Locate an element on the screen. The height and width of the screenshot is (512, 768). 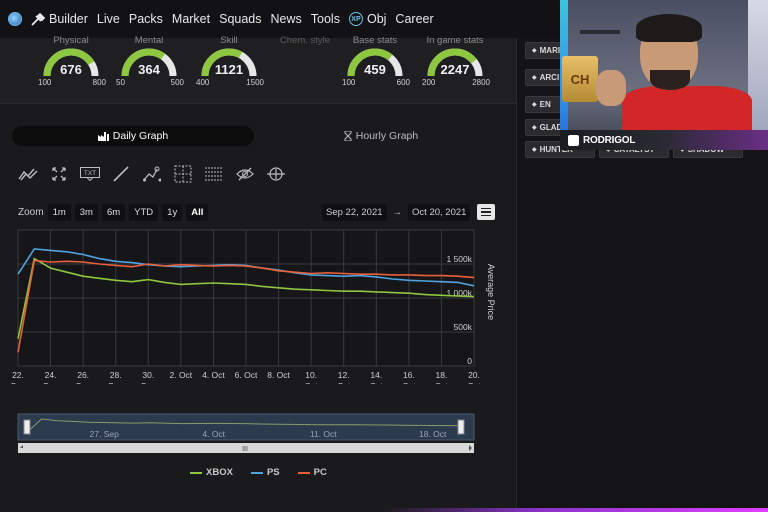
x-tick-label: 12. is located at coordinates (344, 375).